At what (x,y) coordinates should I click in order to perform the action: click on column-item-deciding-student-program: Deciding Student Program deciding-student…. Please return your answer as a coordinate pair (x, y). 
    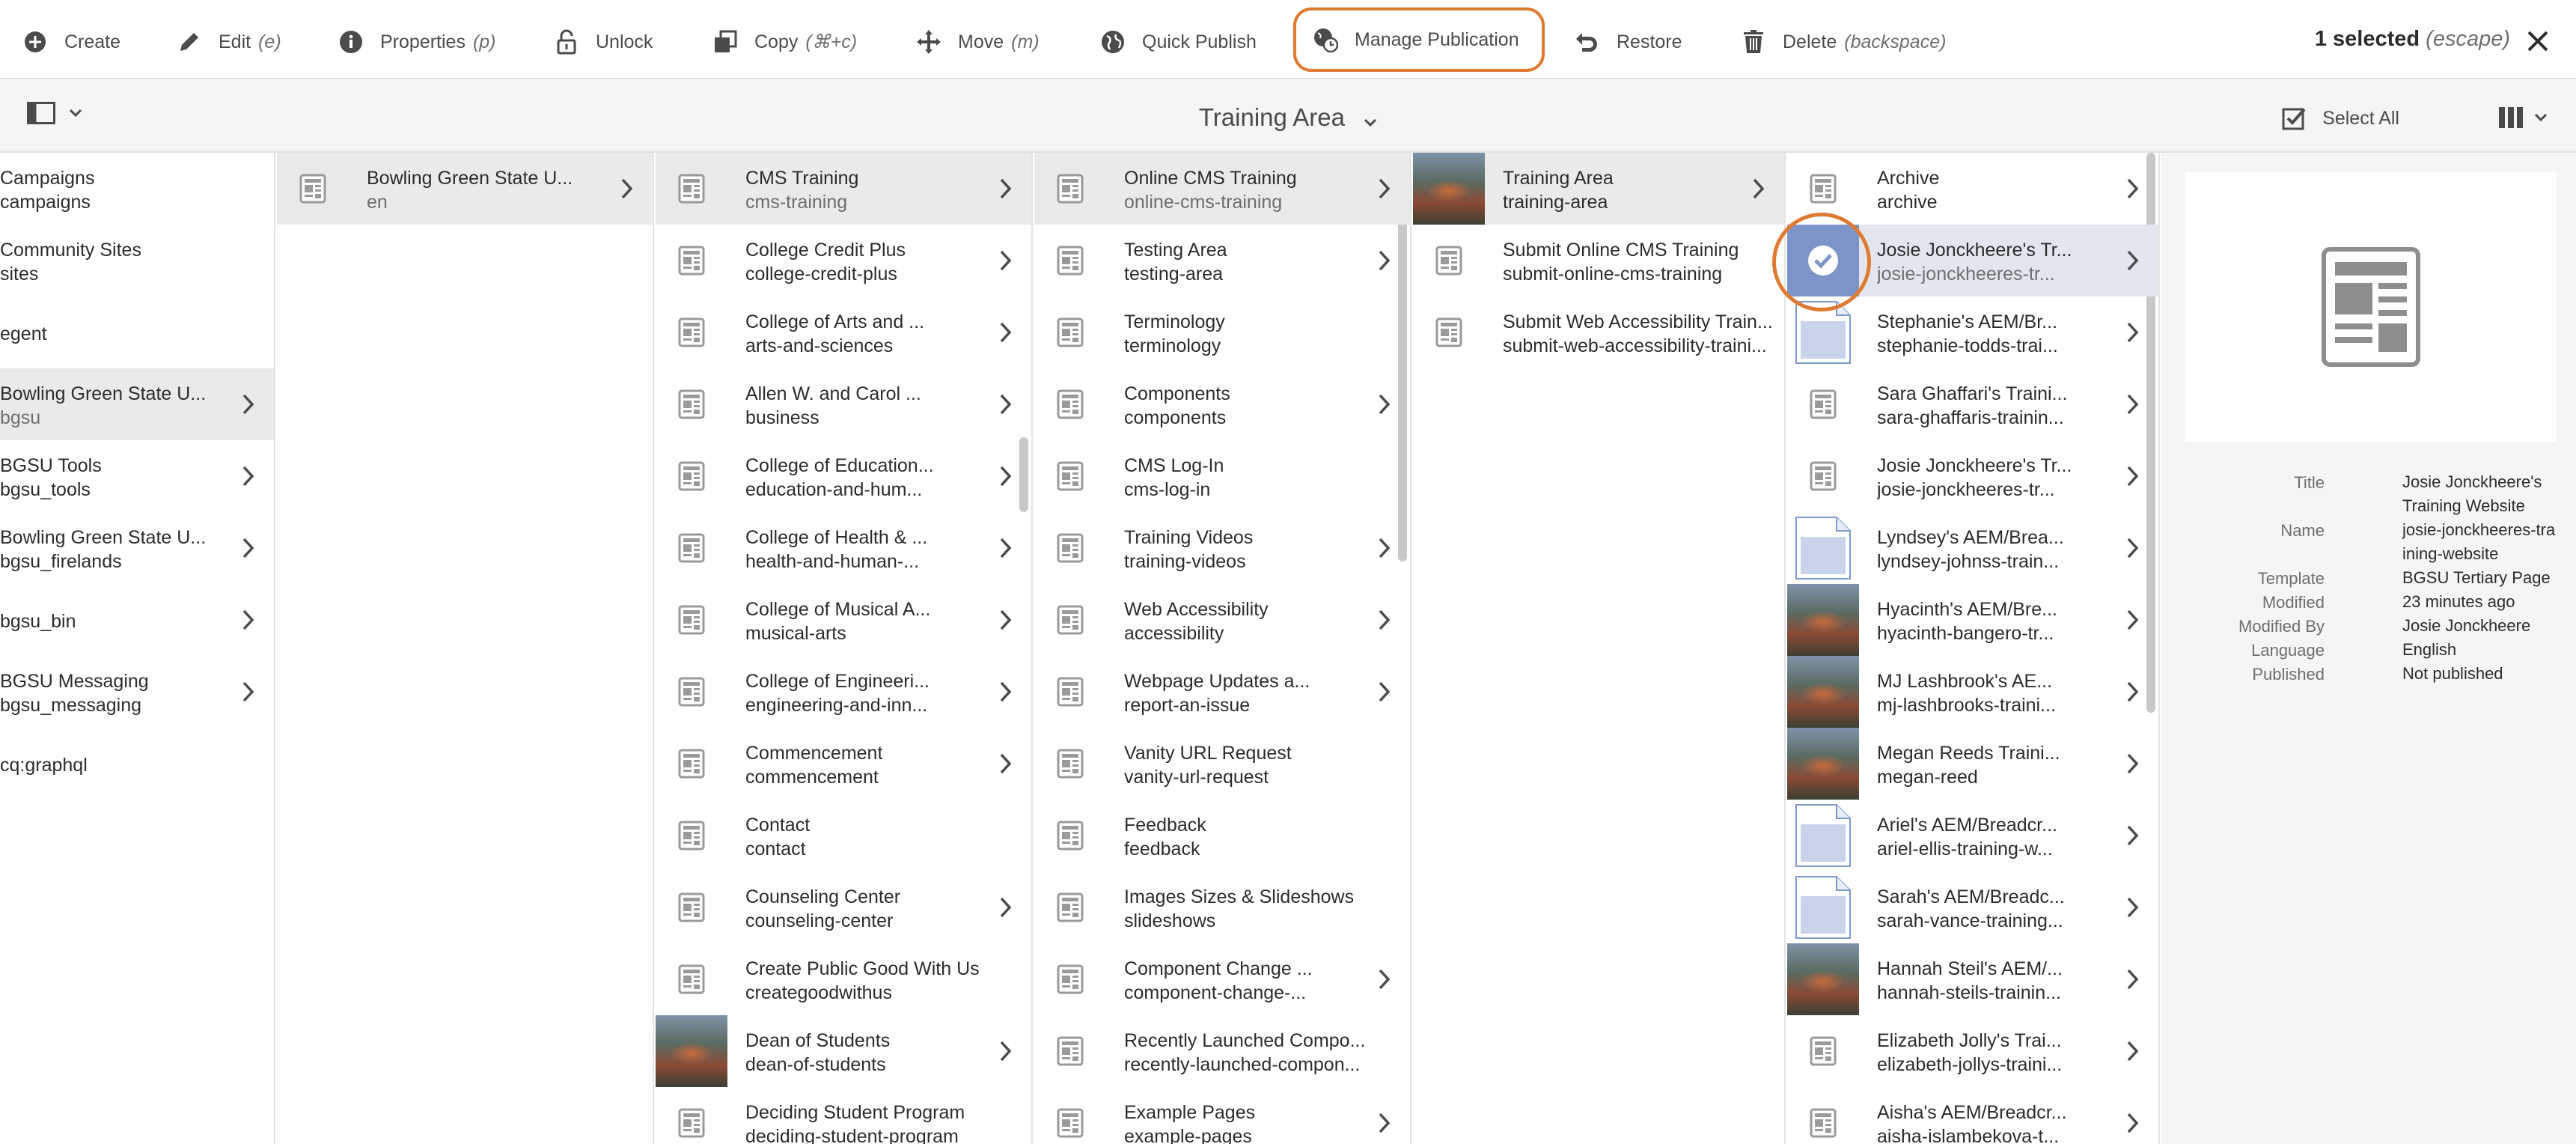
    Looking at the image, I should click on (844, 1115).